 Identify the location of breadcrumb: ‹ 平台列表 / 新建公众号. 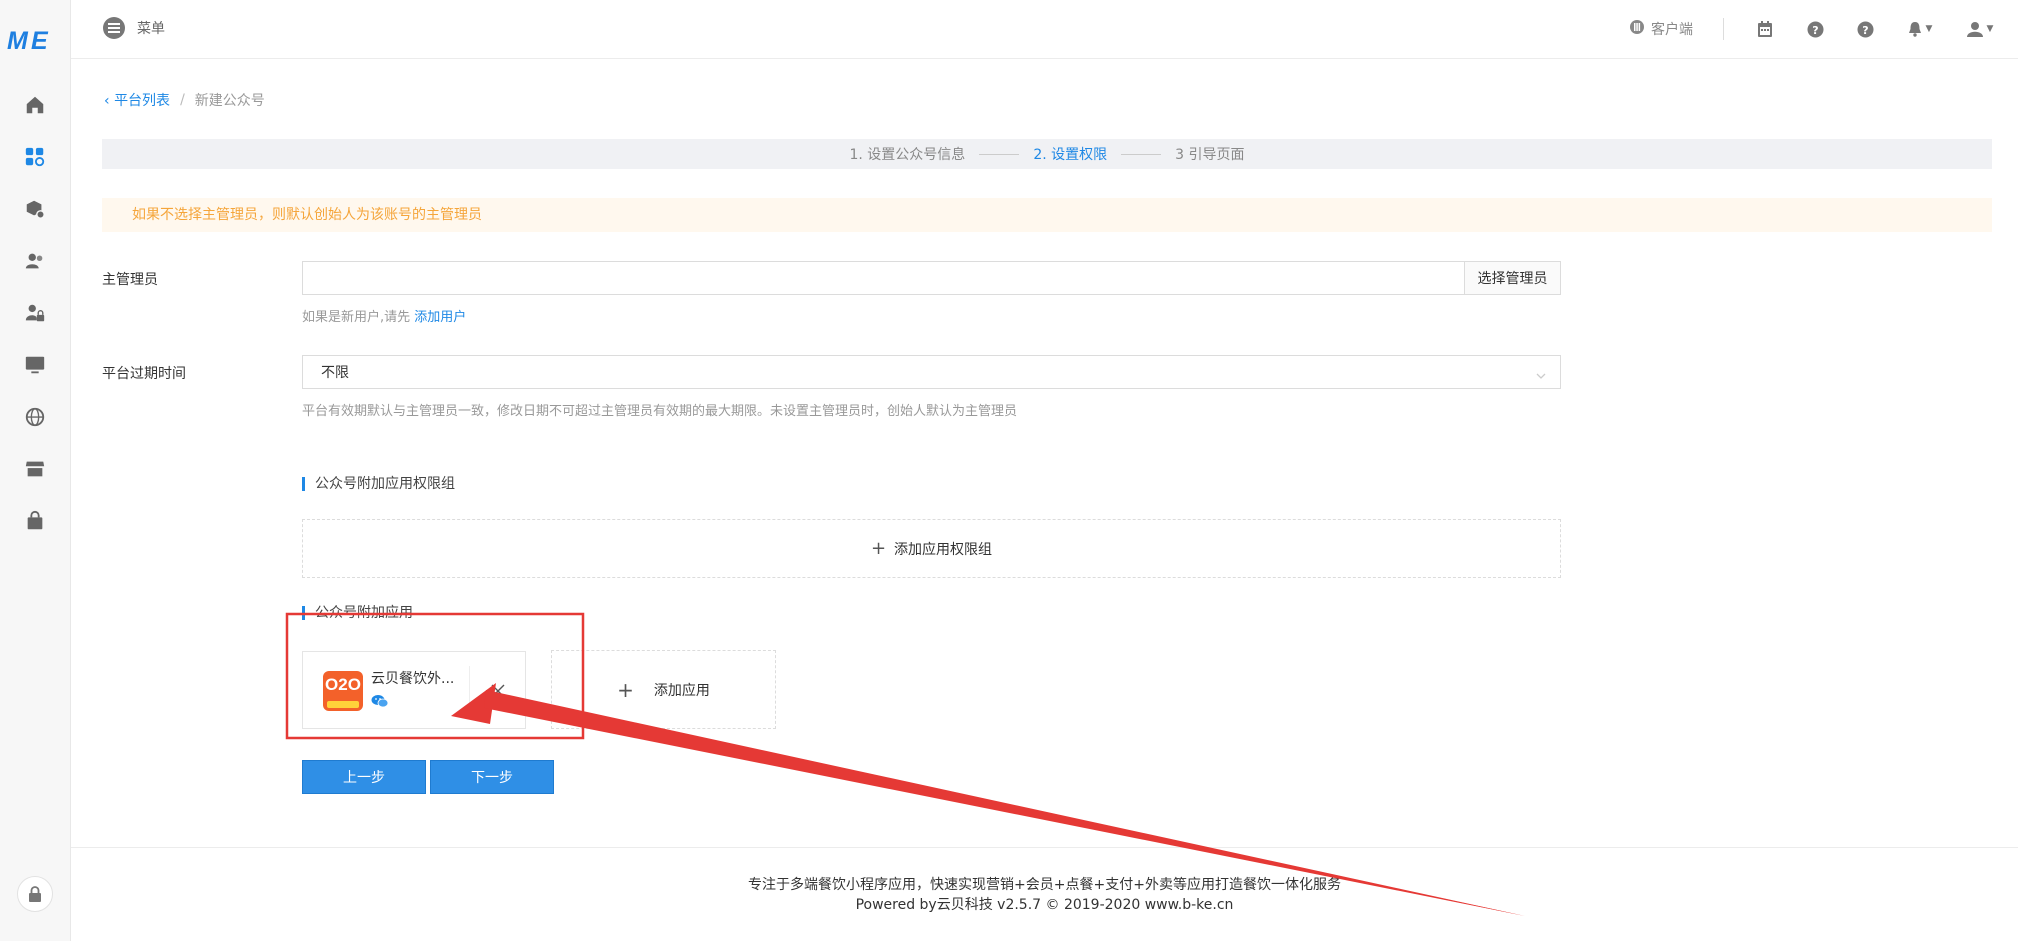
(184, 100).